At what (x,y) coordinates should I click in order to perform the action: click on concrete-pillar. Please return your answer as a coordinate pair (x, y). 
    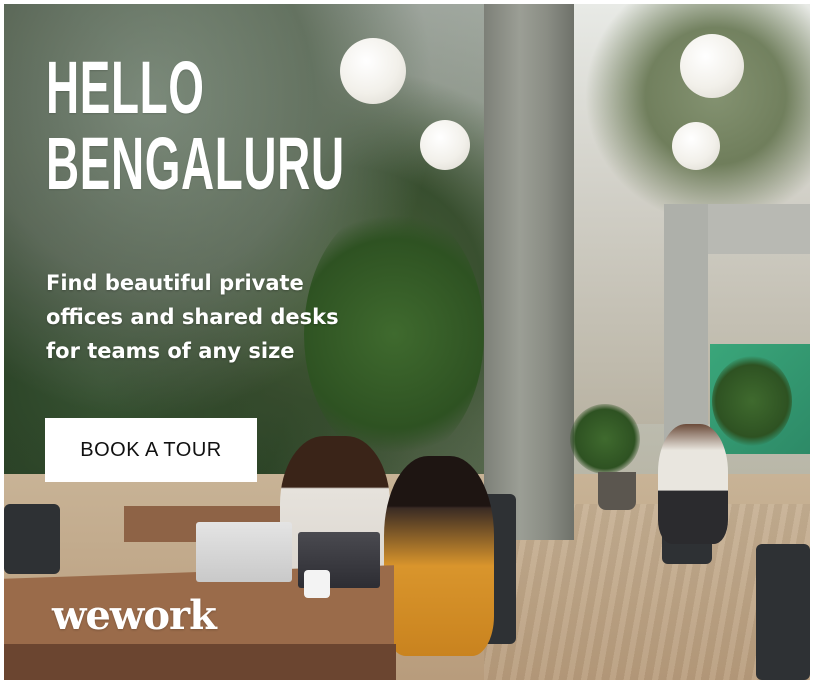
    Looking at the image, I should click on (529, 272).